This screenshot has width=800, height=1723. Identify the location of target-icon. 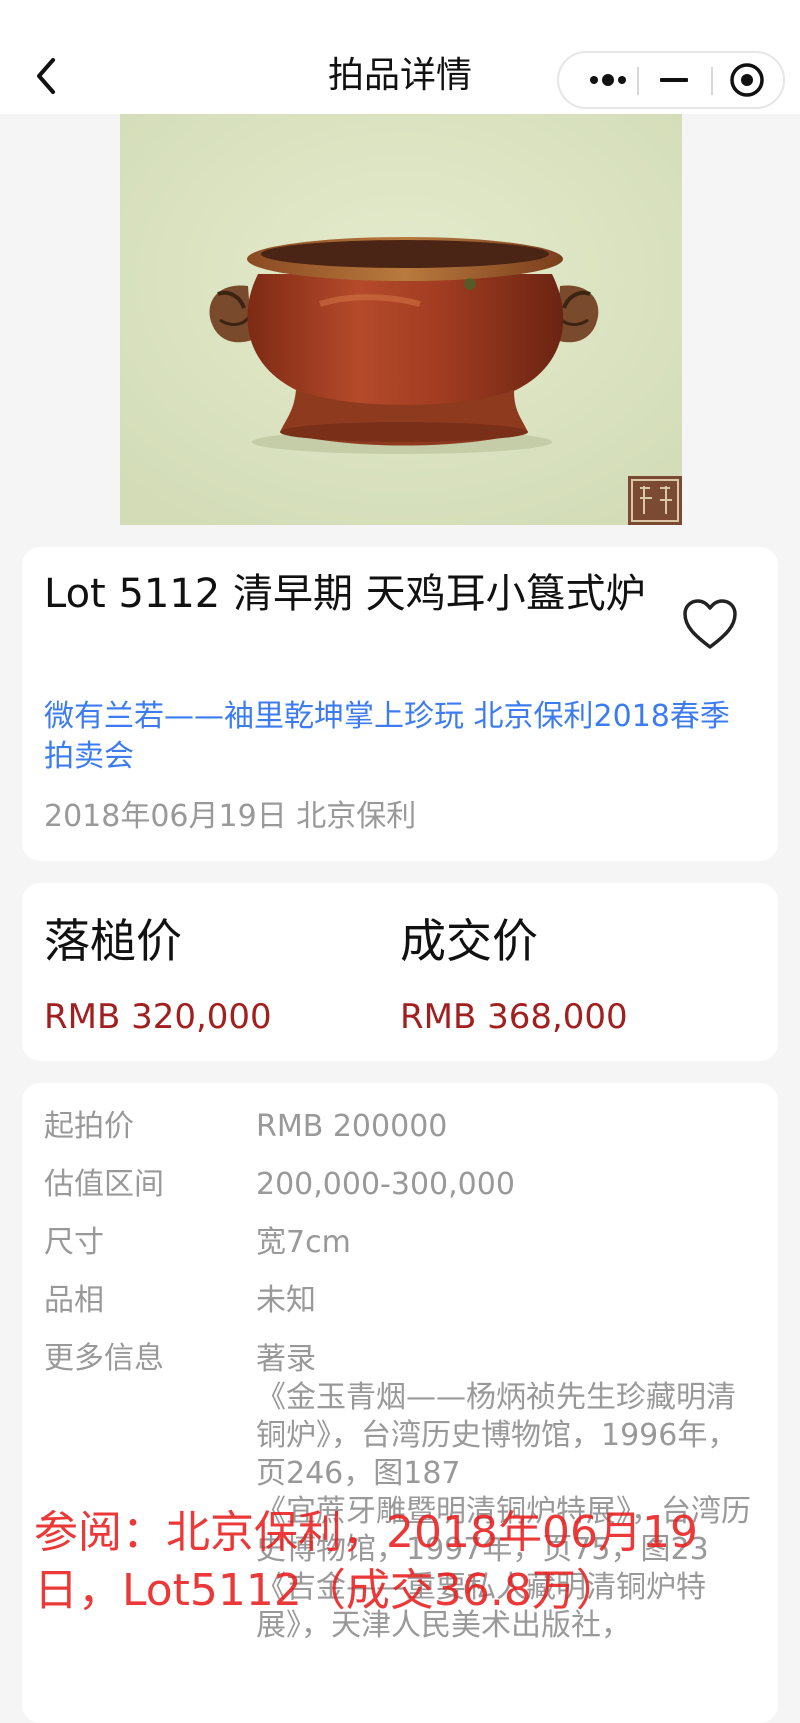
(747, 80).